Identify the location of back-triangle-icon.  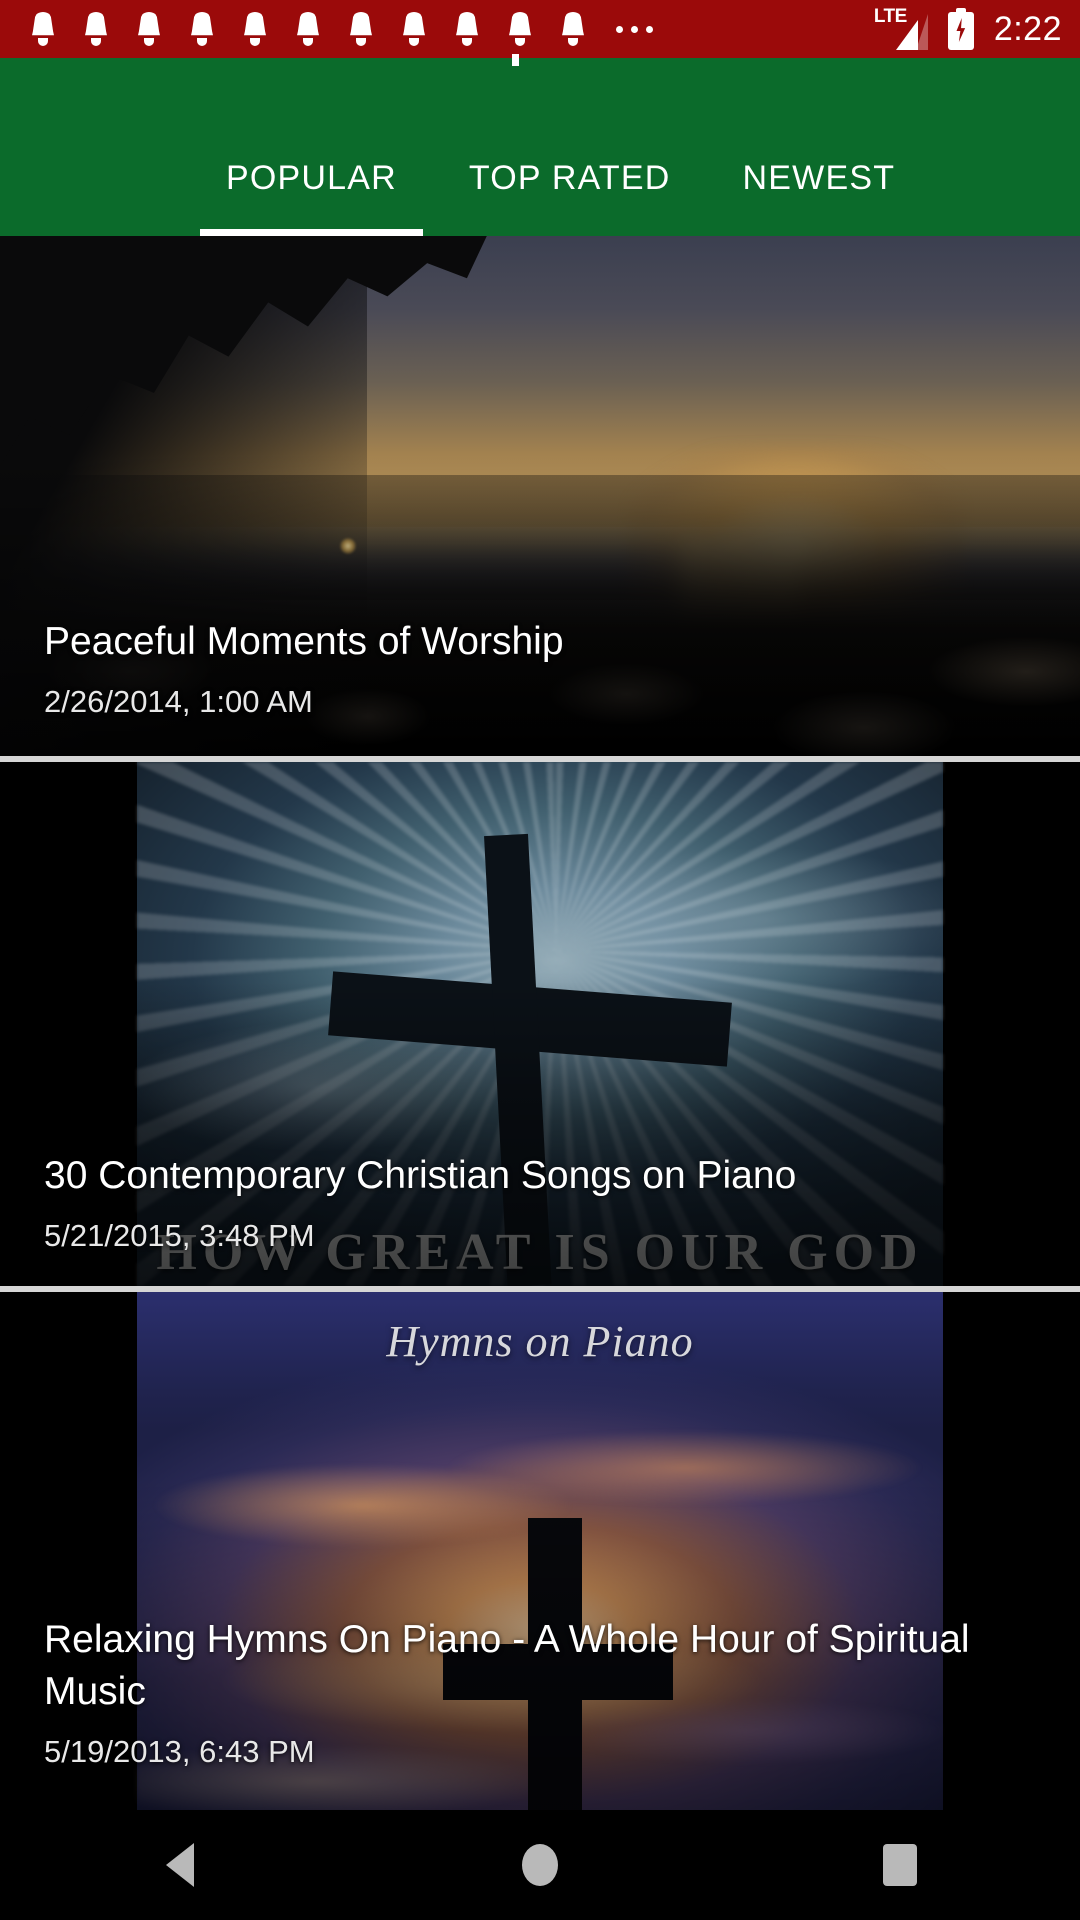
(180, 1865).